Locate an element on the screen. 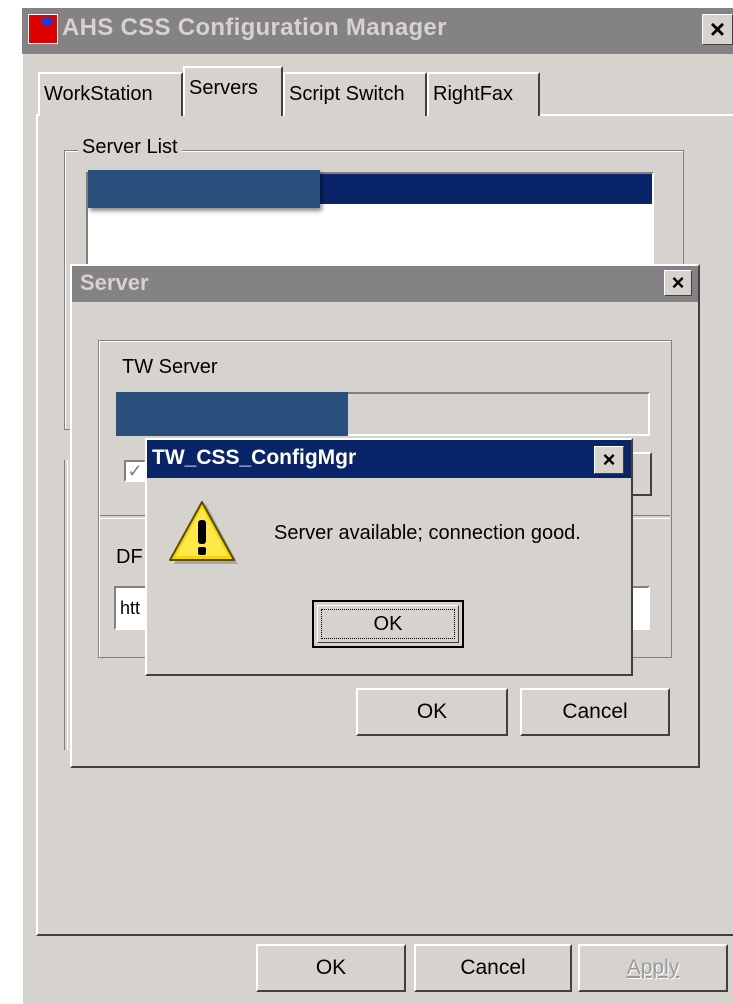  server-dialog-titlebar is located at coordinates (385, 284).